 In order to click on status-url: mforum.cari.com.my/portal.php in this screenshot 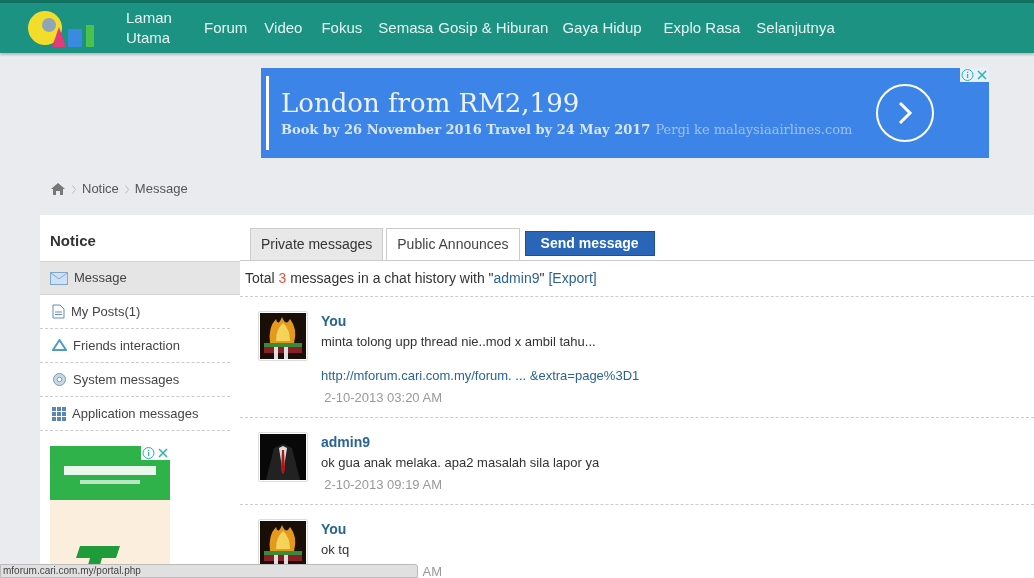, I will do `click(72, 570)`.